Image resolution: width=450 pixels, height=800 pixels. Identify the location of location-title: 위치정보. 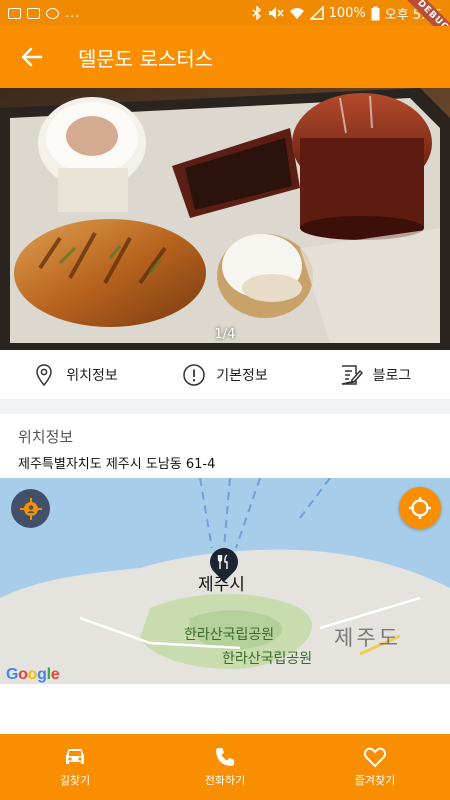
(46, 437).